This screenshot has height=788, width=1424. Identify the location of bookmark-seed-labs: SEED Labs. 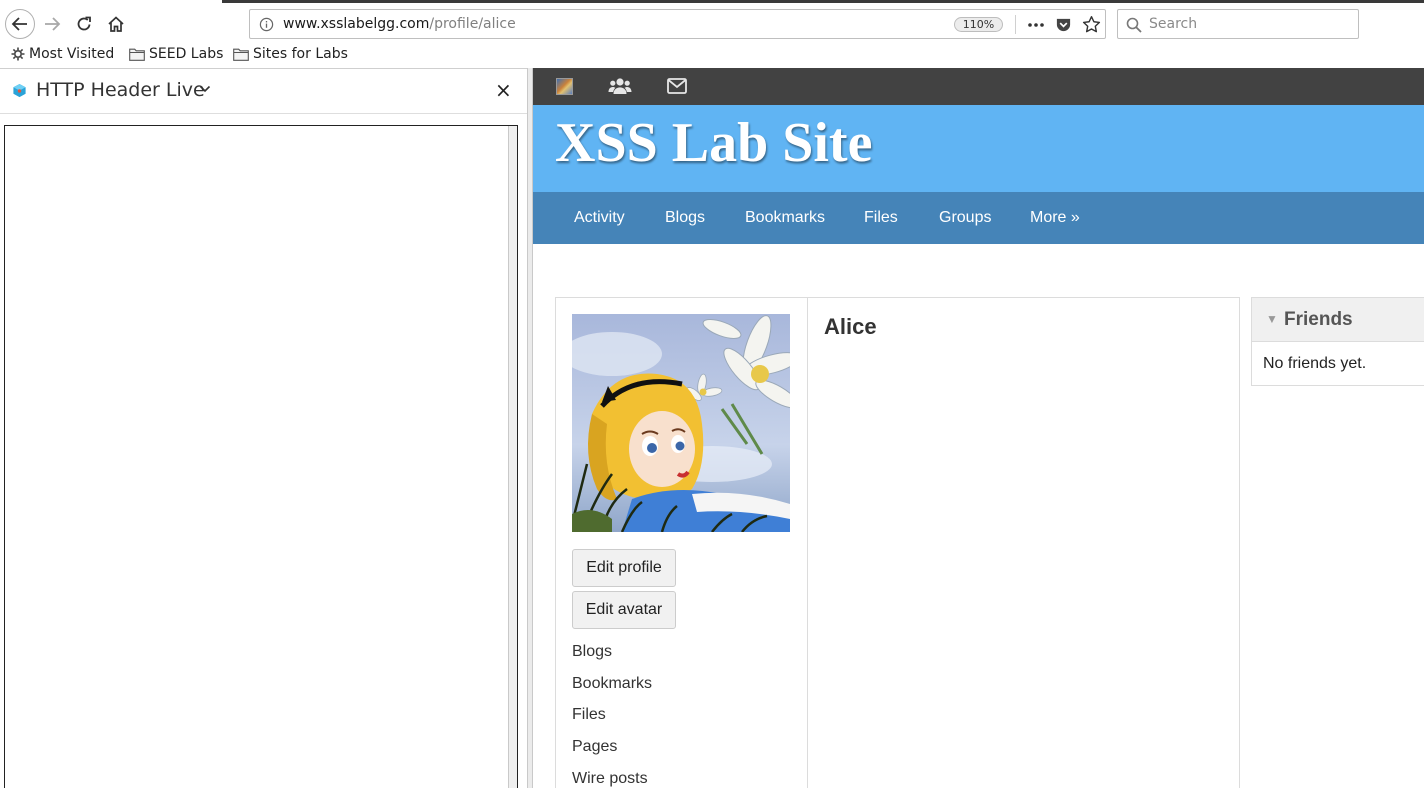
(176, 54).